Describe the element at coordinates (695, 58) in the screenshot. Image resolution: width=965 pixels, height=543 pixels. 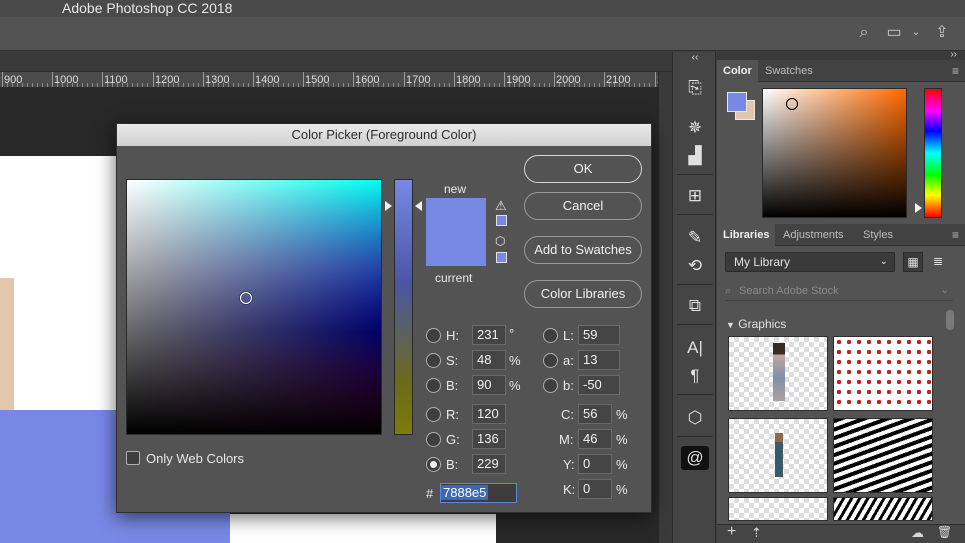
I see `collapse-icon: ‹‹` at that location.